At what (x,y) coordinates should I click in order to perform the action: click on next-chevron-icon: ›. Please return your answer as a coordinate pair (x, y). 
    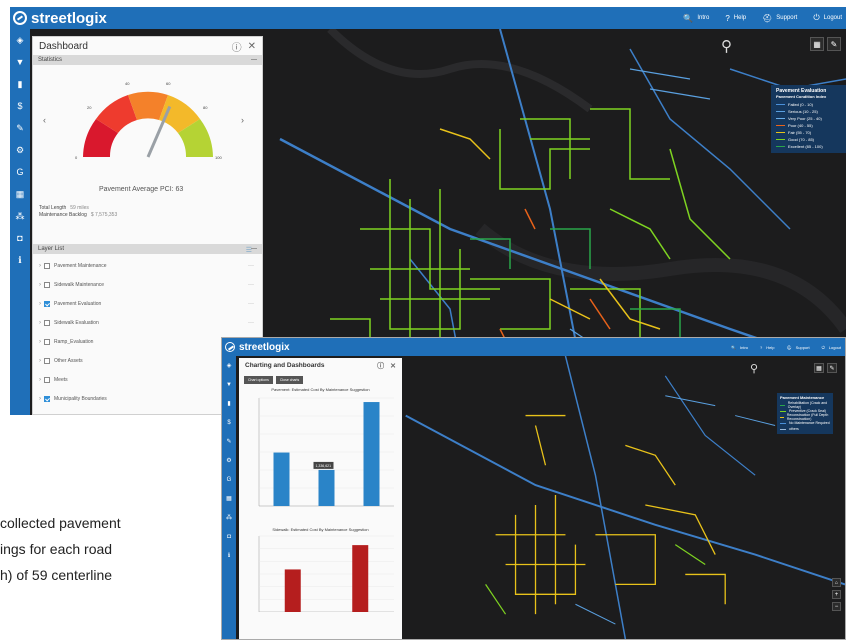
    Looking at the image, I should click on (242, 120).